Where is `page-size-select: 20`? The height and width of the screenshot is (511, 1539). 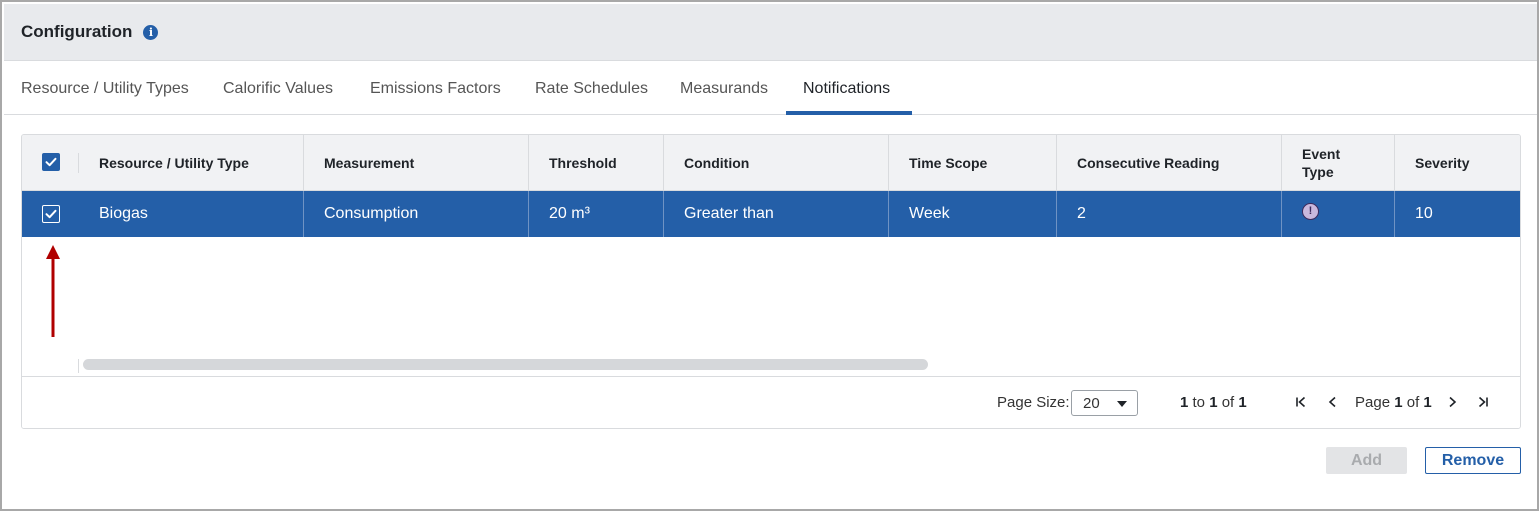
page-size-select: 20 is located at coordinates (1104, 403).